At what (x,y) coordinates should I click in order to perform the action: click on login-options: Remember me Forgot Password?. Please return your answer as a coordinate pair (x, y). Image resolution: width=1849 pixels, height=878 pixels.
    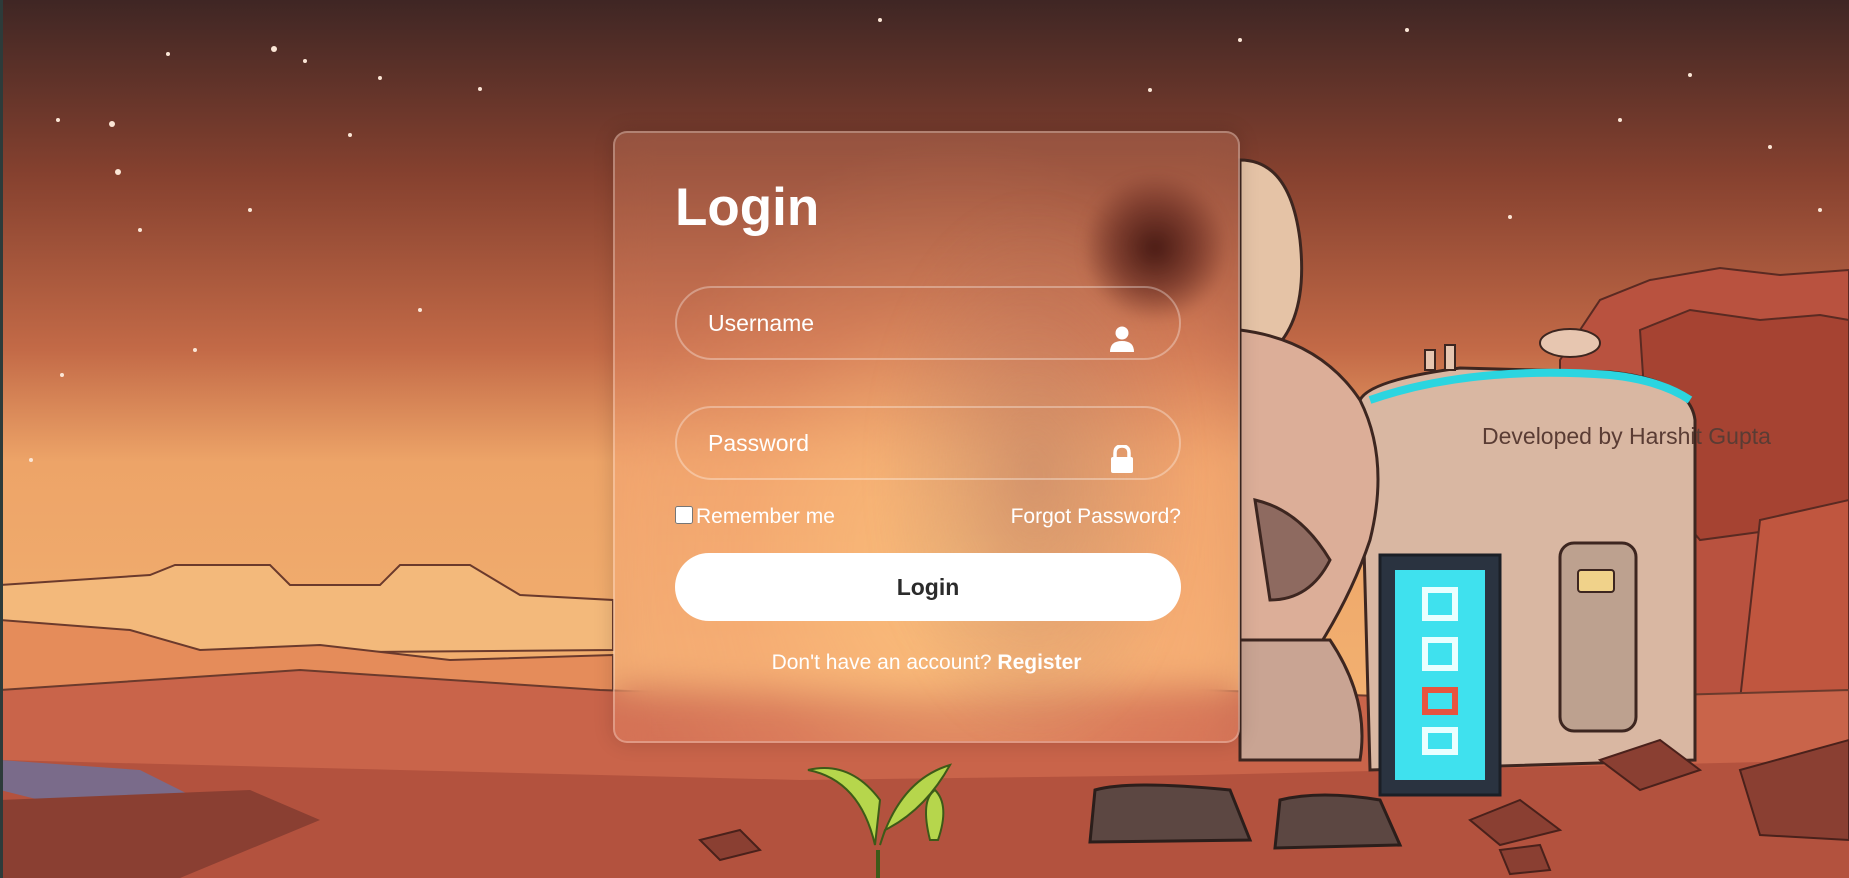
    Looking at the image, I should click on (928, 520).